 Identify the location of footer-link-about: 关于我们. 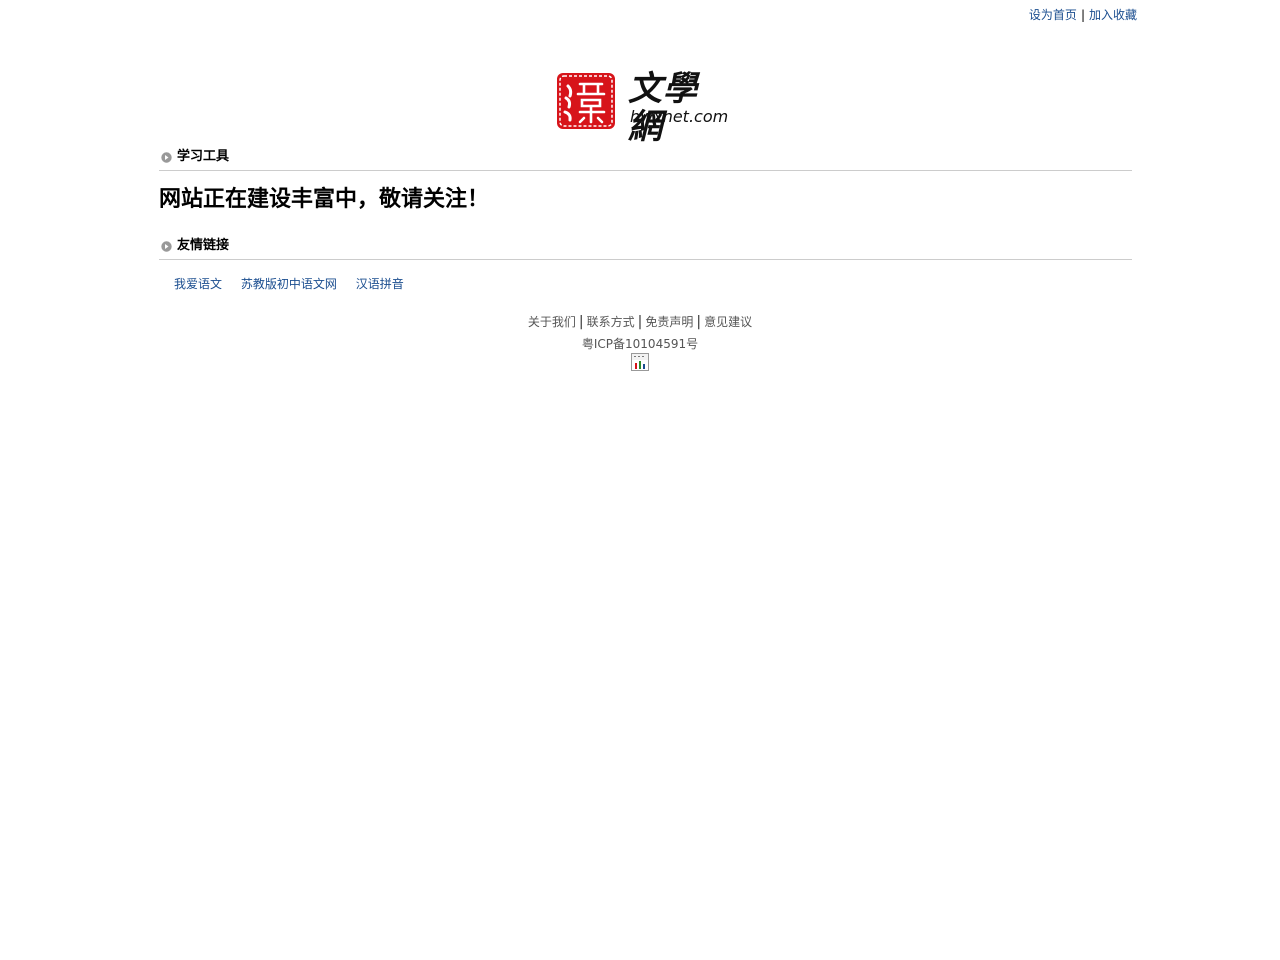
(552, 322).